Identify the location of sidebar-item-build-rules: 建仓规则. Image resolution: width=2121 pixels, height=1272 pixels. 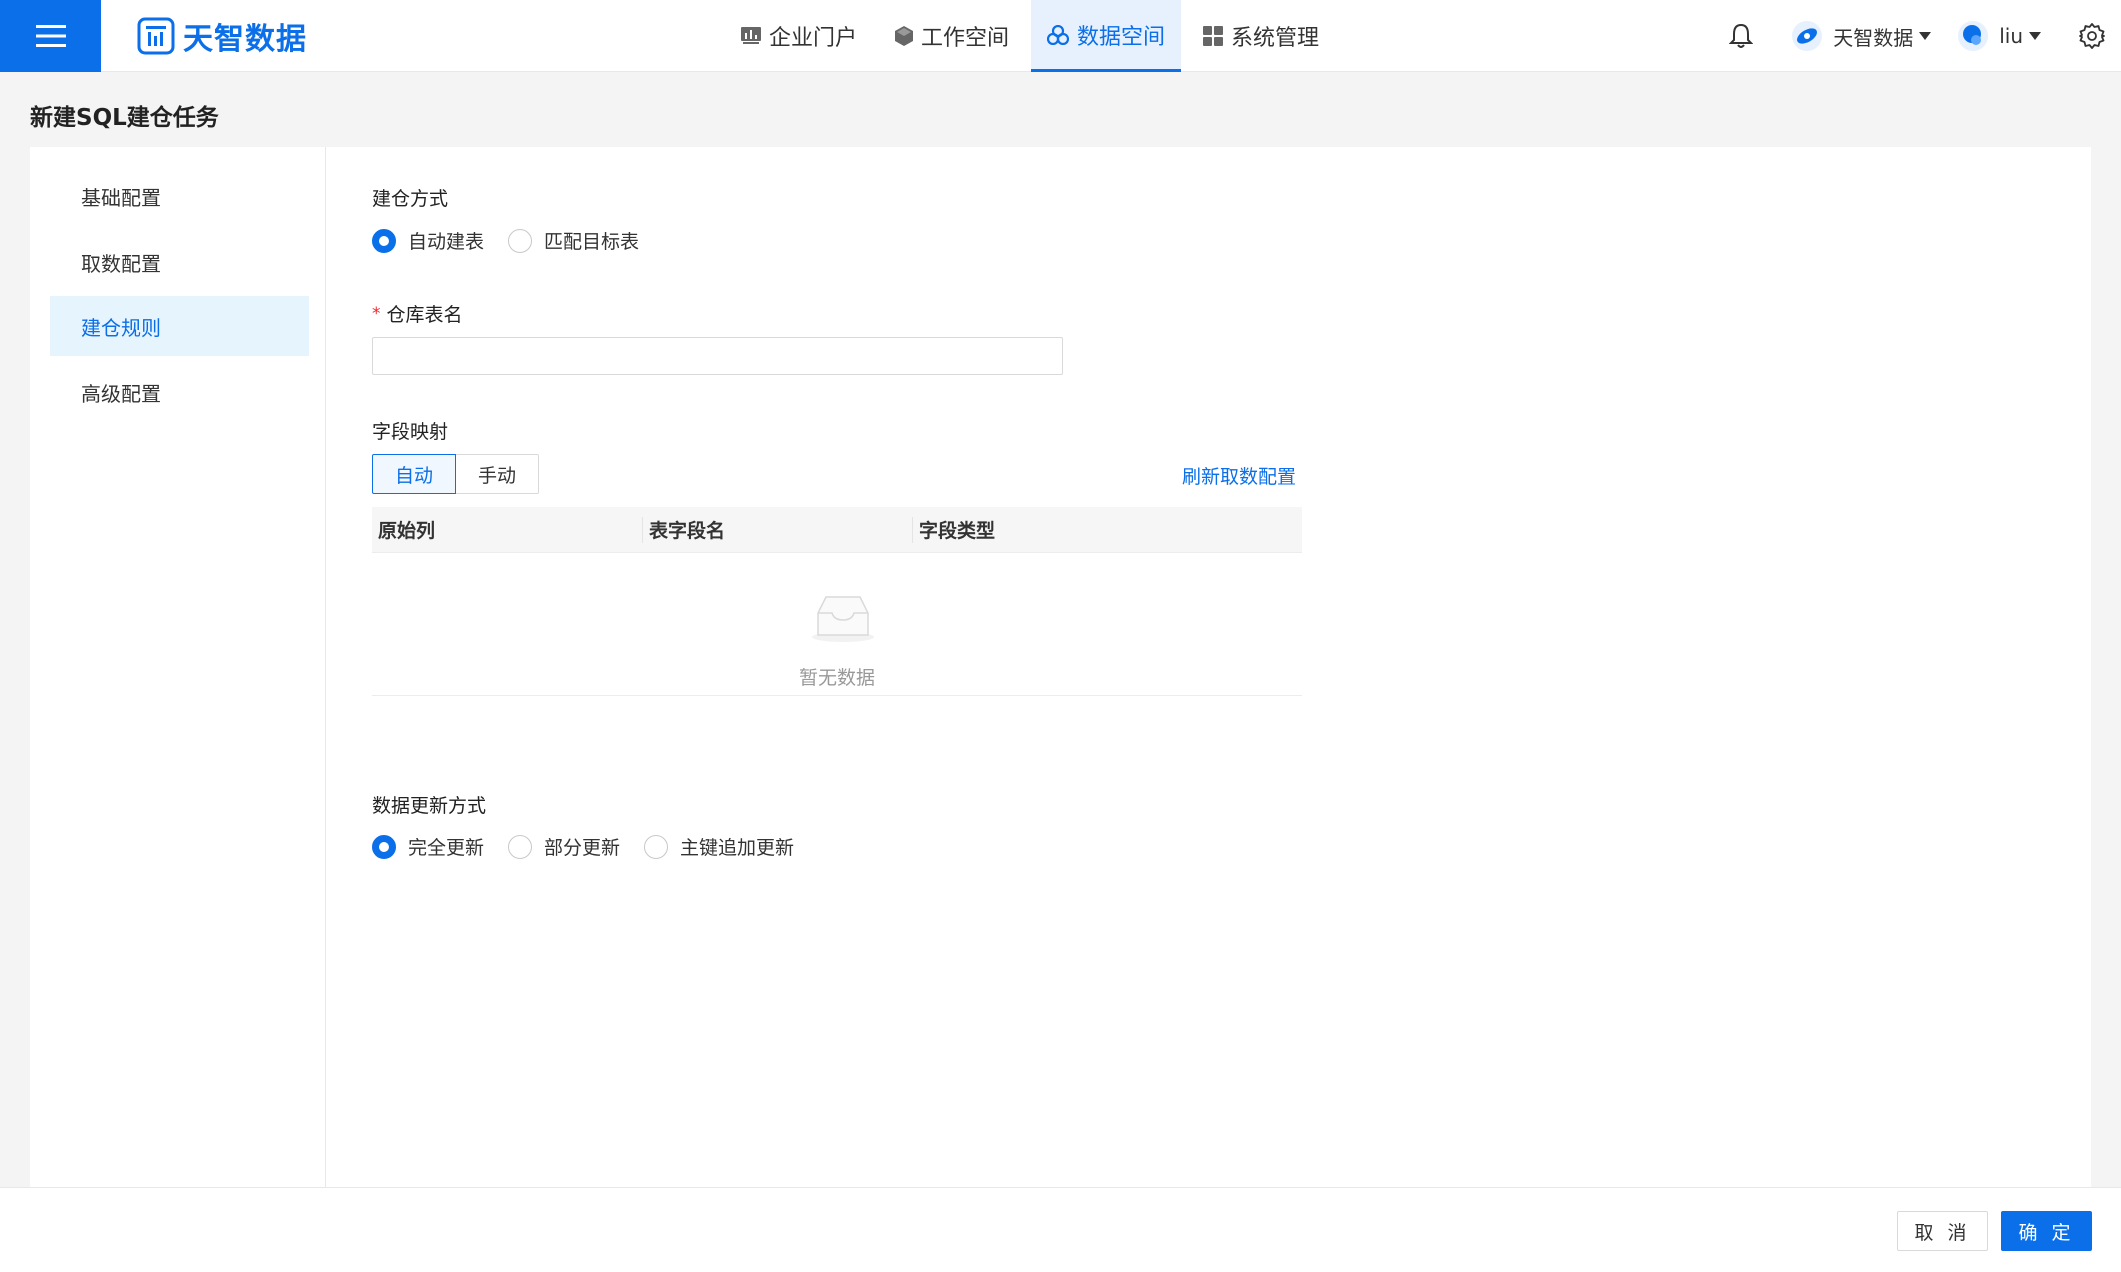
(179, 326).